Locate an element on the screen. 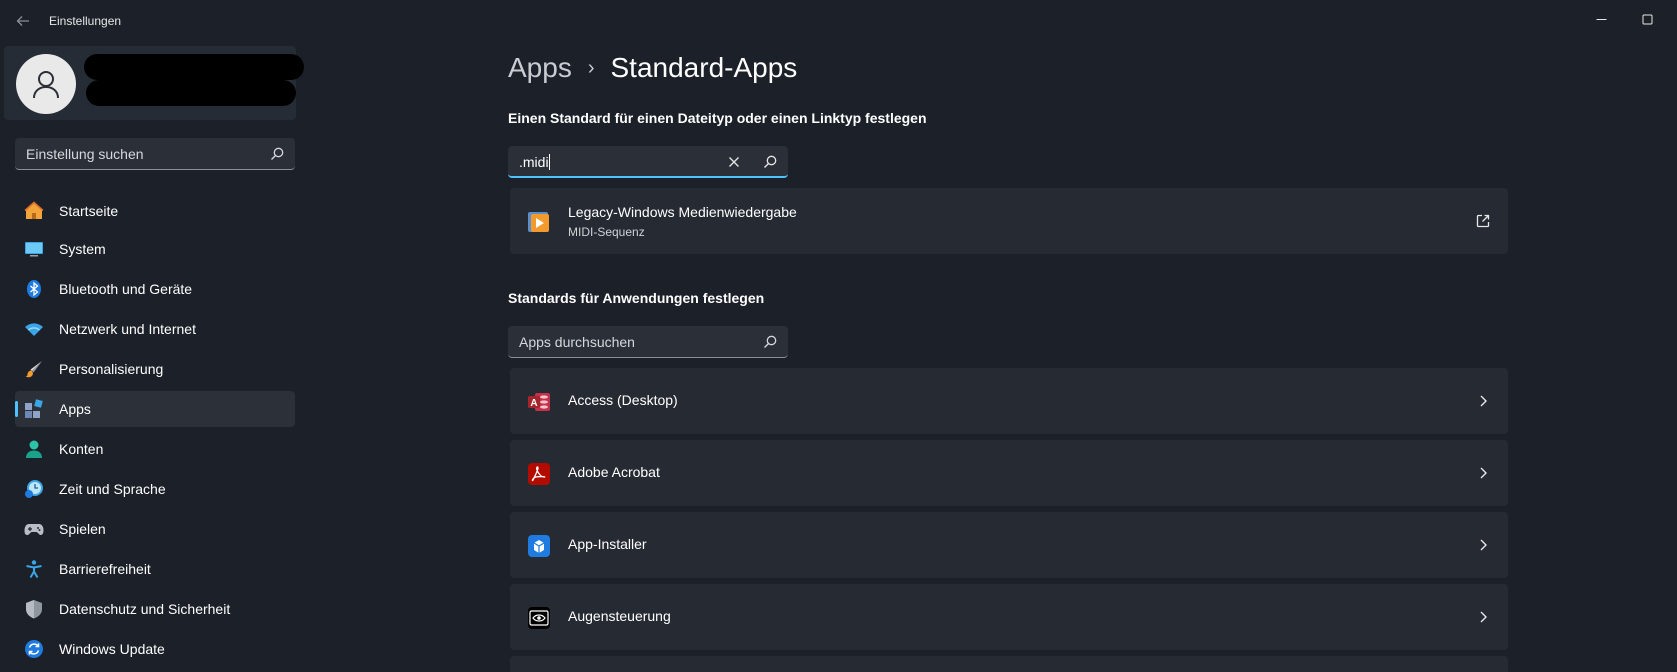 Image resolution: width=1677 pixels, height=672 pixels. sidebar-item-label: Windows Update is located at coordinates (112, 649).